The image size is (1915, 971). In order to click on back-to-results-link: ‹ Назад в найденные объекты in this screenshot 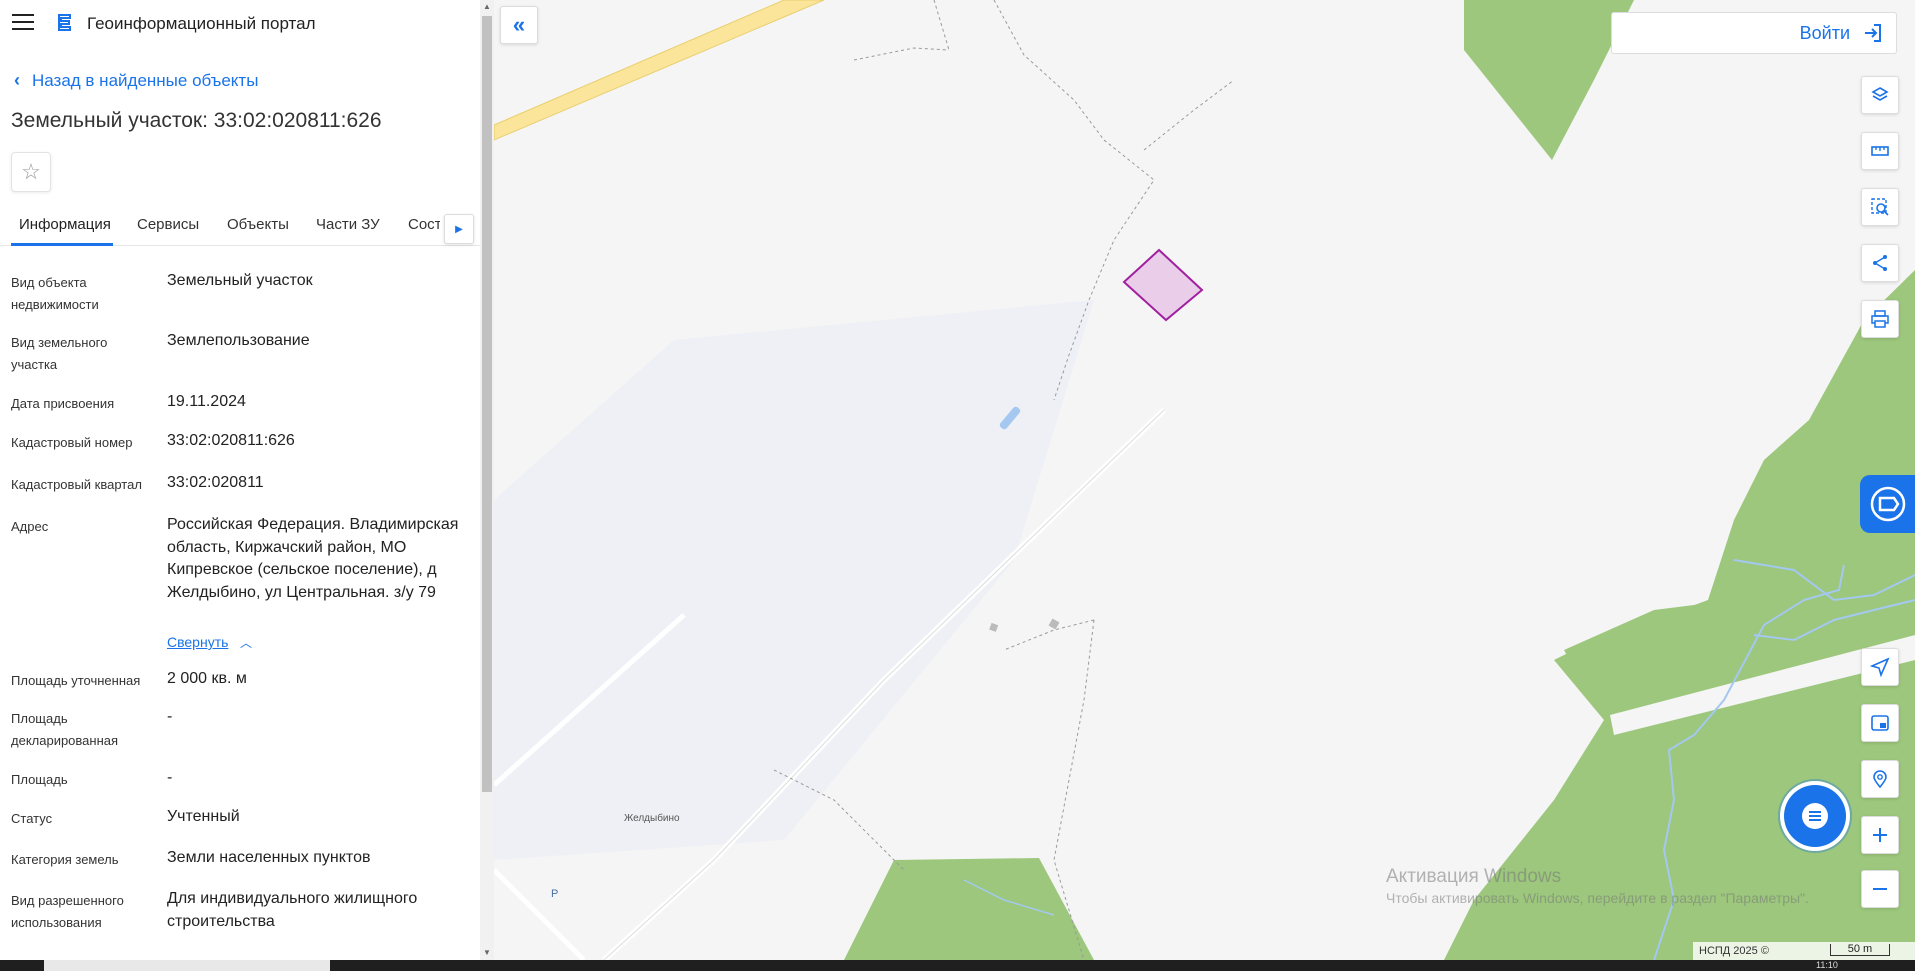, I will do `click(136, 80)`.